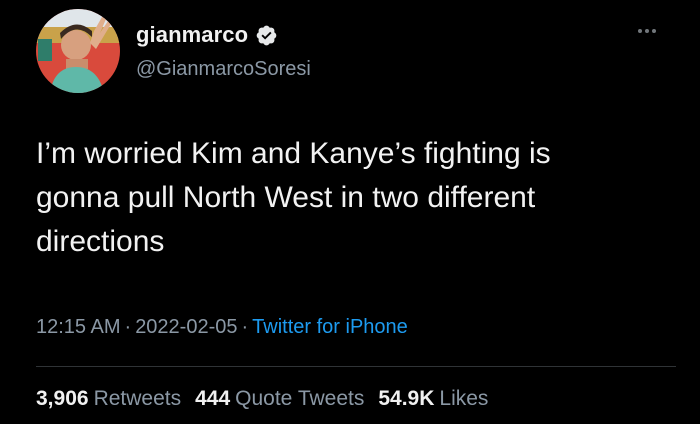 This screenshot has width=700, height=424. What do you see at coordinates (464, 398) in the screenshot?
I see `likes-label: Likes` at bounding box center [464, 398].